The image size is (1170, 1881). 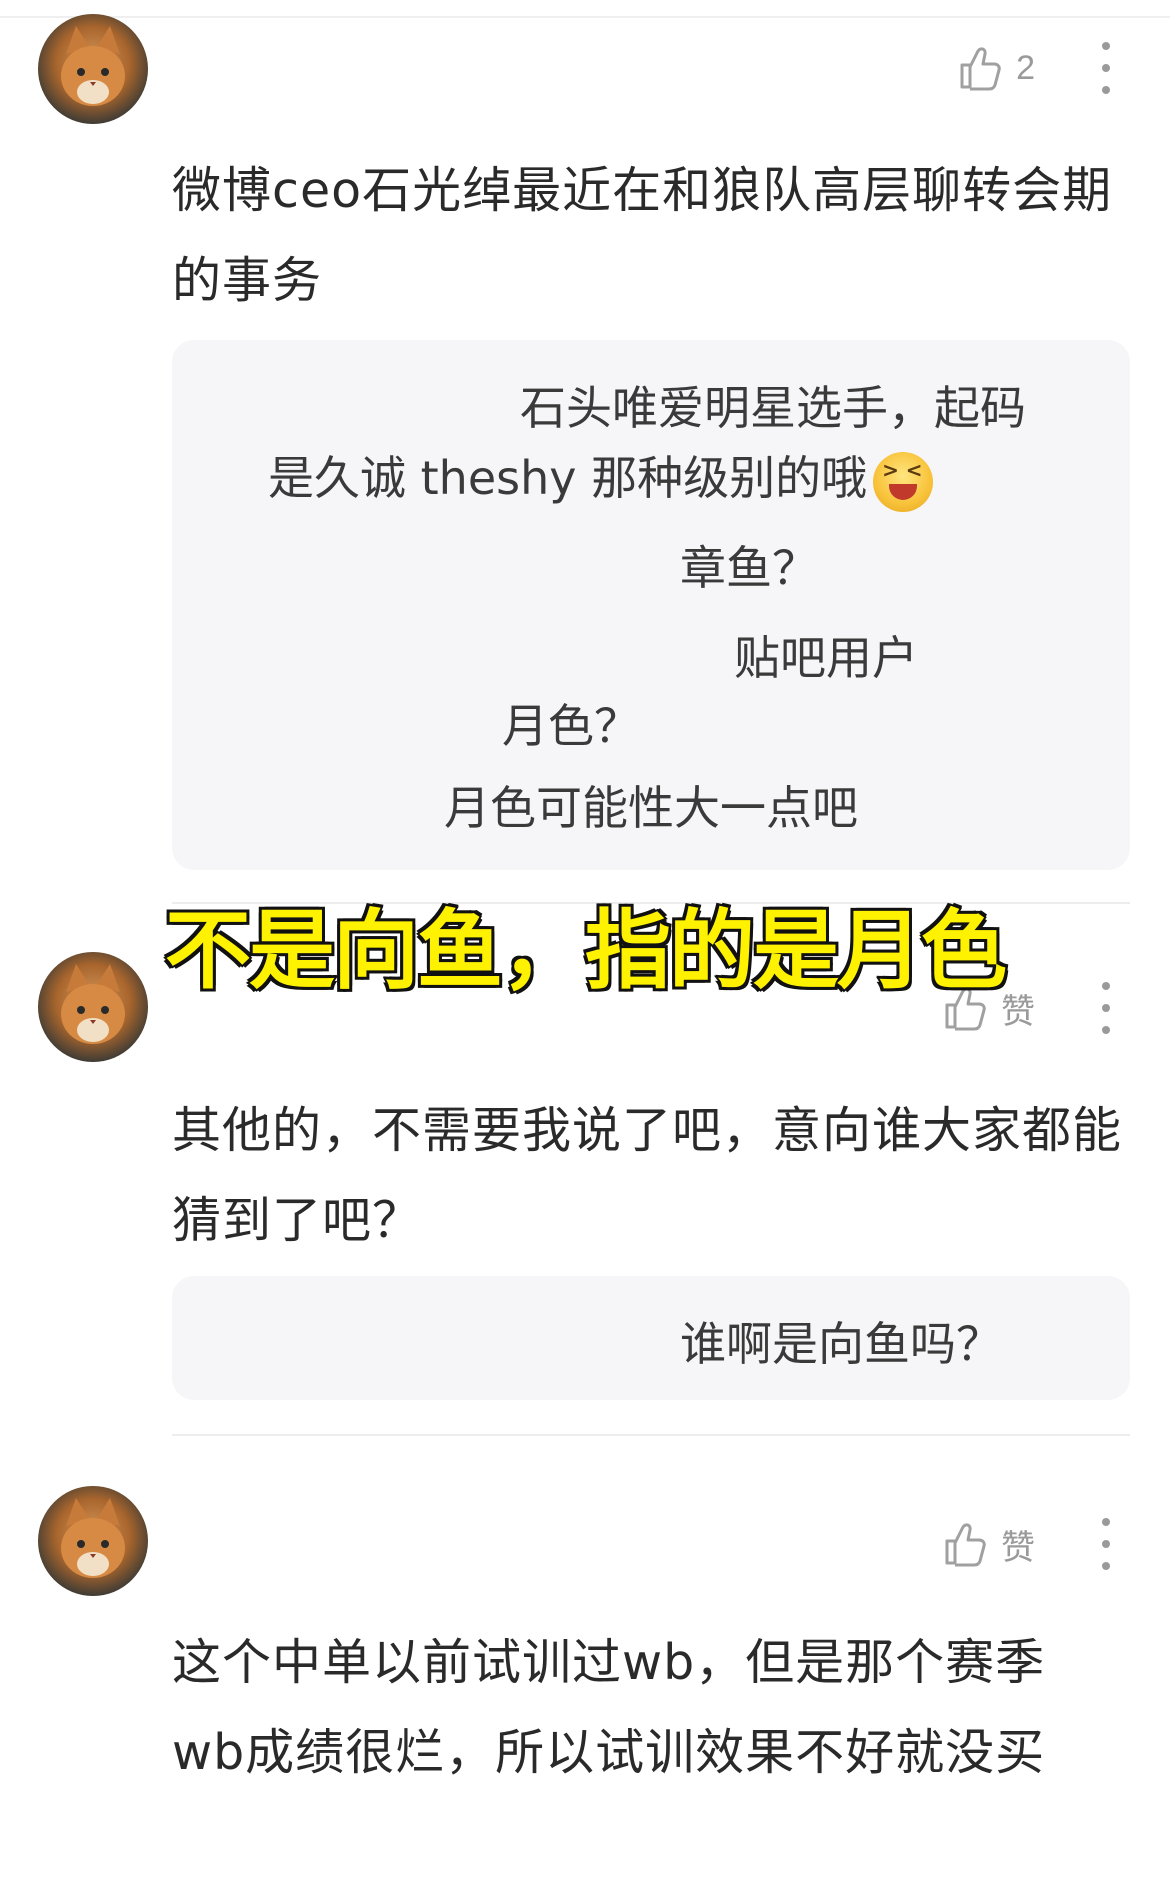 I want to click on overlay-caption: 不是向鱼，指的是月色, so click(x=586, y=951).